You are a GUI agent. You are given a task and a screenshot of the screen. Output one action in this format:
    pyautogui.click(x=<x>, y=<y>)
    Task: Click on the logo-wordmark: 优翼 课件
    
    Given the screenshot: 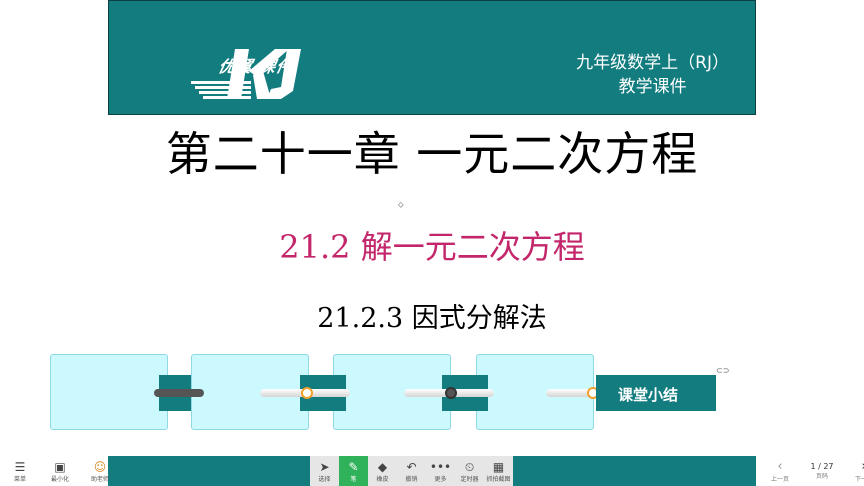 What is the action you would take?
    pyautogui.click(x=256, y=66)
    